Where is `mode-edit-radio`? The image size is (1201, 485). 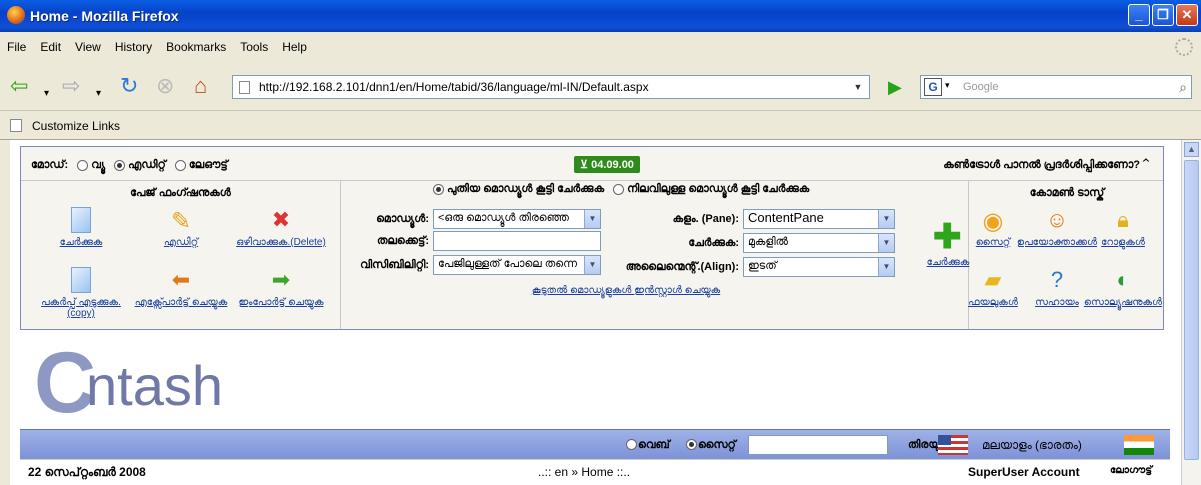
mode-edit-radio is located at coordinates (120, 165).